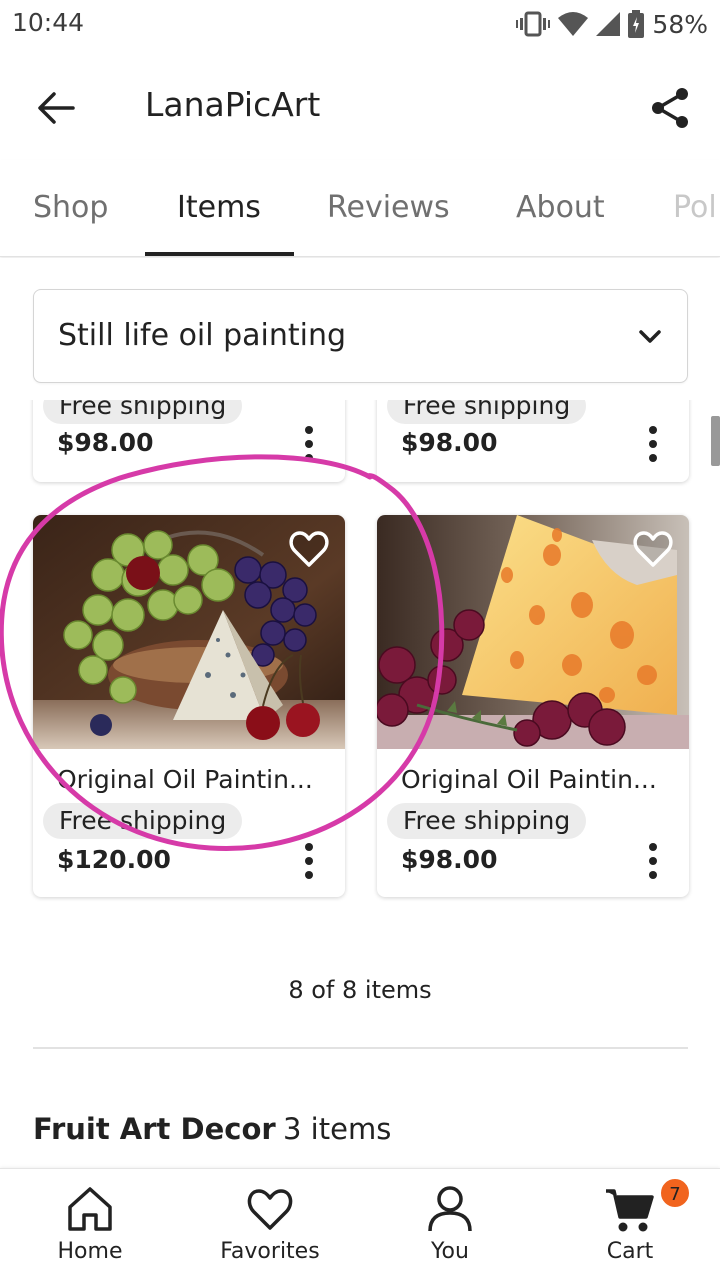 This screenshot has height=1280, width=720. Describe the element at coordinates (270, 1209) in the screenshot. I see `heart-icon` at that location.